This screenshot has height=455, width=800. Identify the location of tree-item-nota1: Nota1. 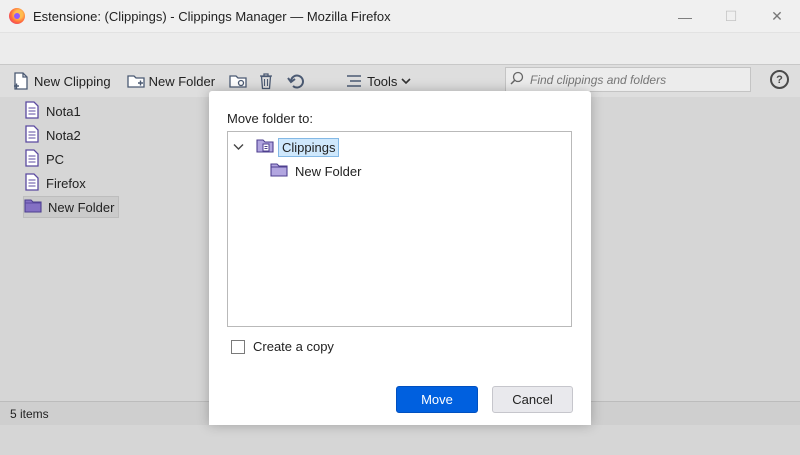
(54, 111).